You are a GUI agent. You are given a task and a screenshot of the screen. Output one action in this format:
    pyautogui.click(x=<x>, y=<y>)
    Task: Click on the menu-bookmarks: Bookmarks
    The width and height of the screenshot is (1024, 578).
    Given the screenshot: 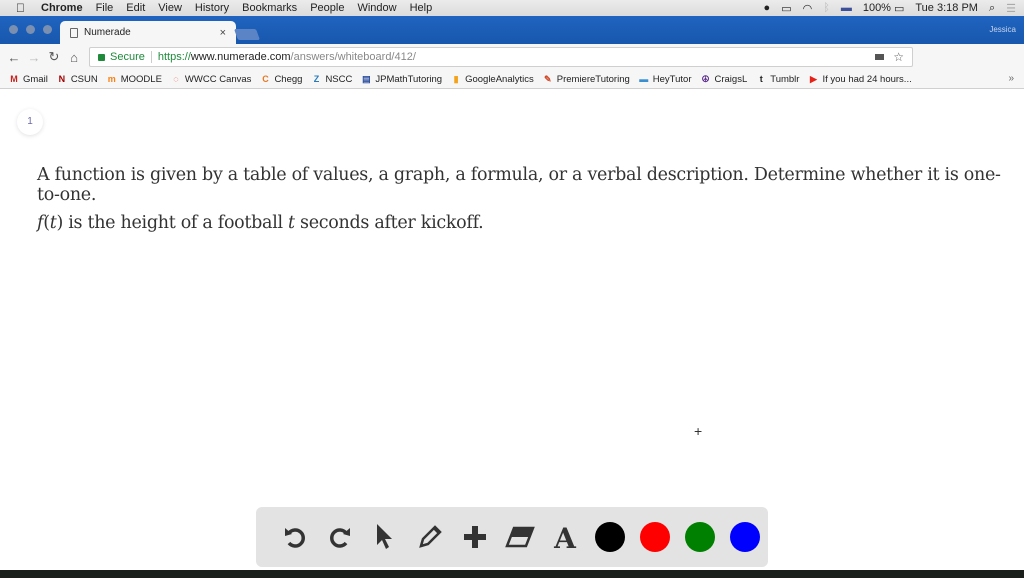 What is the action you would take?
    pyautogui.click(x=269, y=8)
    